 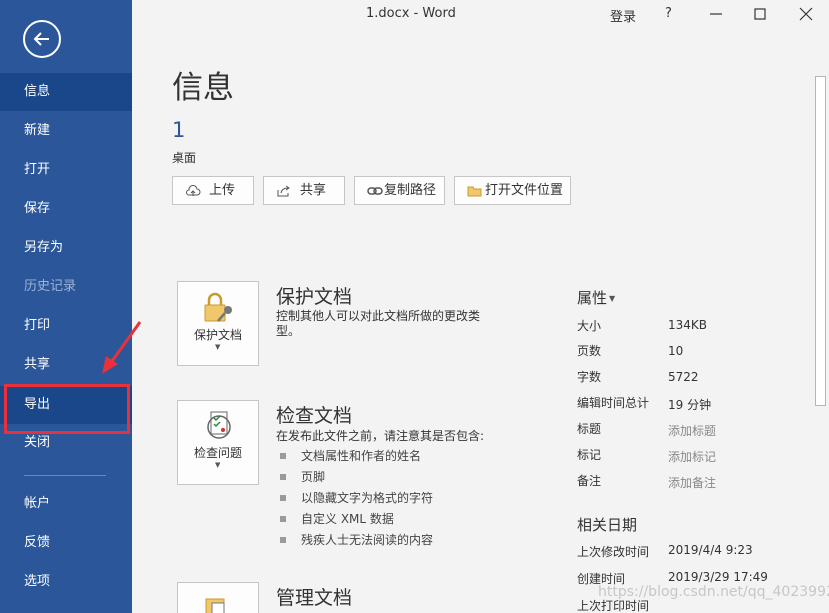 I want to click on watermark: https://blog.csdn.net/qq_40239927, so click(x=713, y=592).